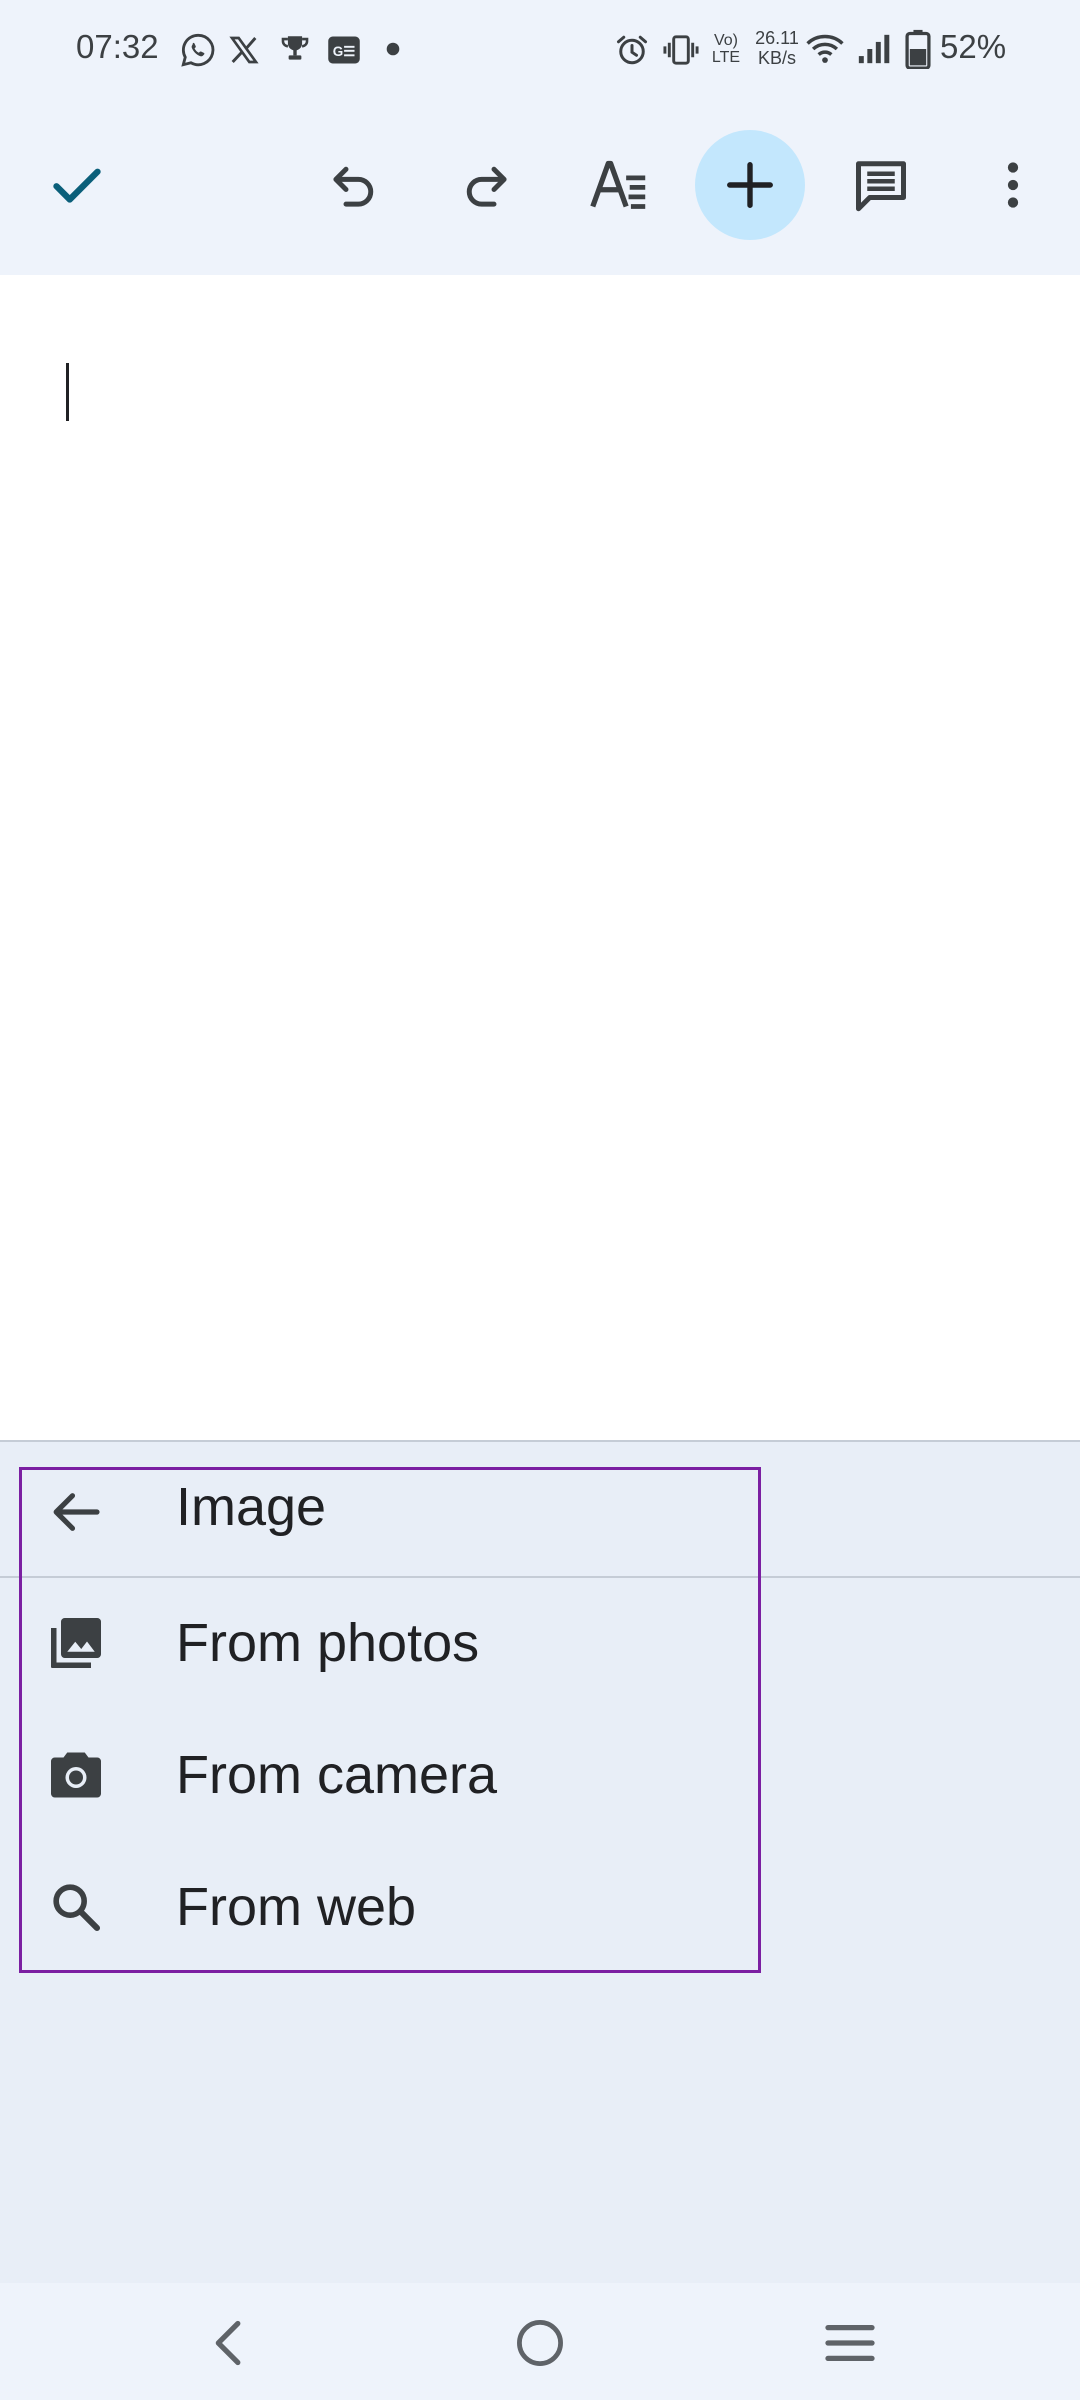  I want to click on redo-icon, so click(486, 186).